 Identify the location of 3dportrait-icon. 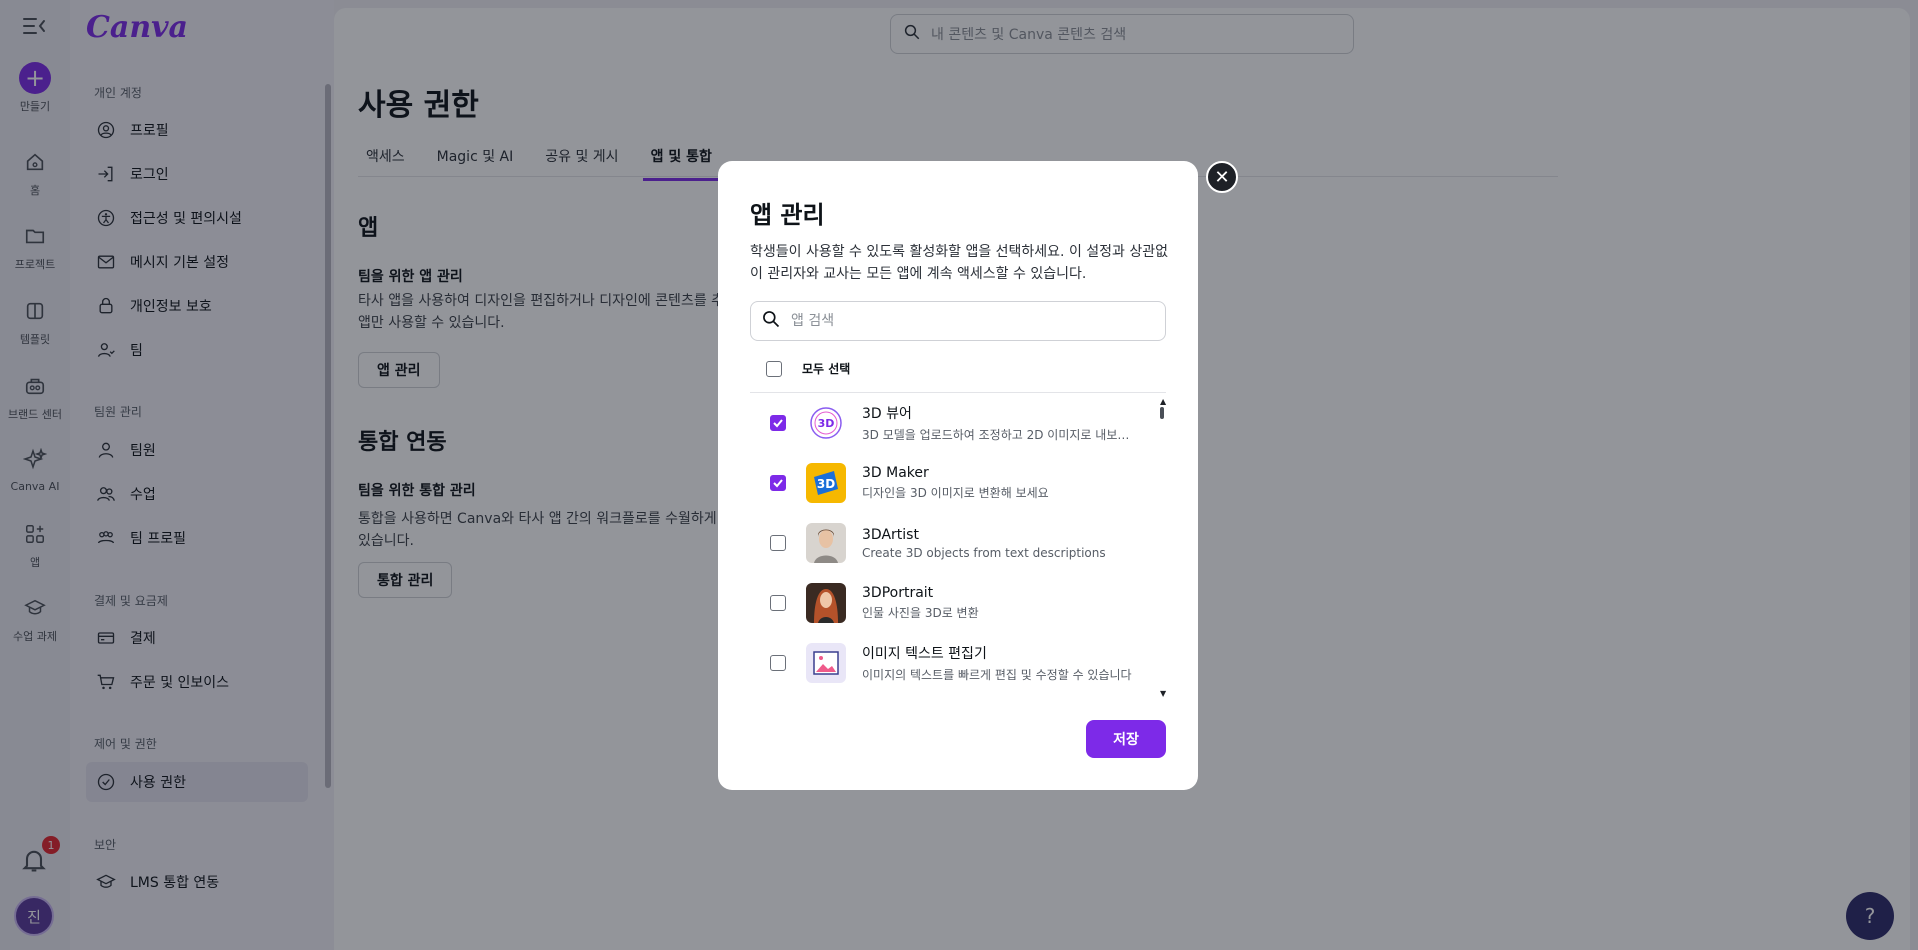
(826, 603).